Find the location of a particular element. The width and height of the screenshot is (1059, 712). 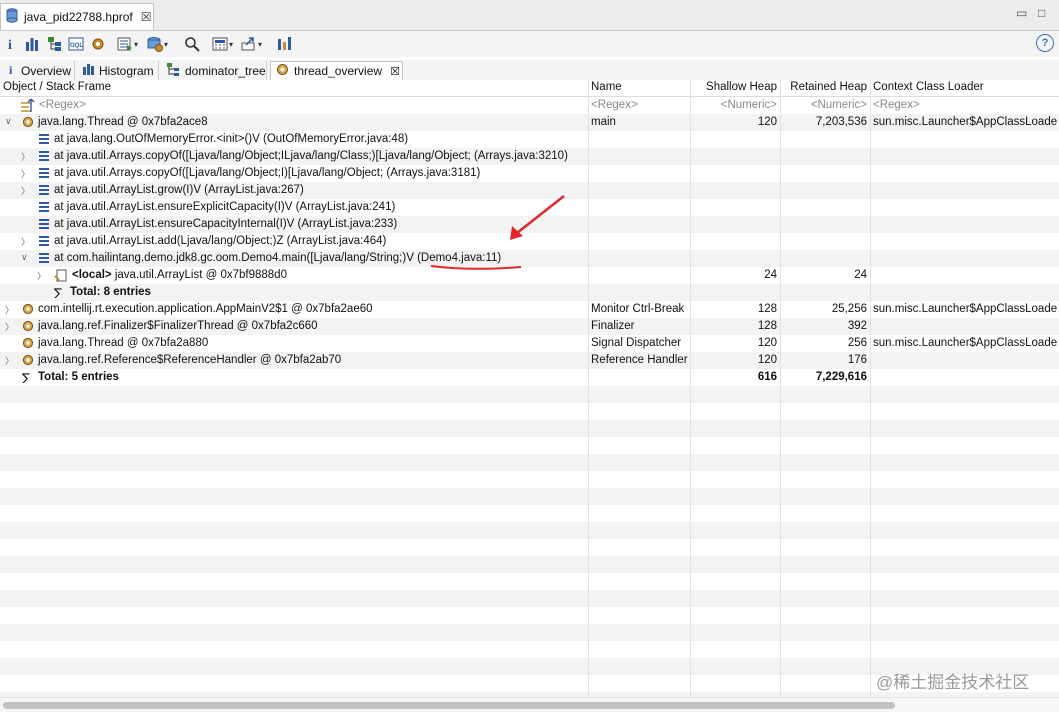

help-icon: ? is located at coordinates (1045, 43).